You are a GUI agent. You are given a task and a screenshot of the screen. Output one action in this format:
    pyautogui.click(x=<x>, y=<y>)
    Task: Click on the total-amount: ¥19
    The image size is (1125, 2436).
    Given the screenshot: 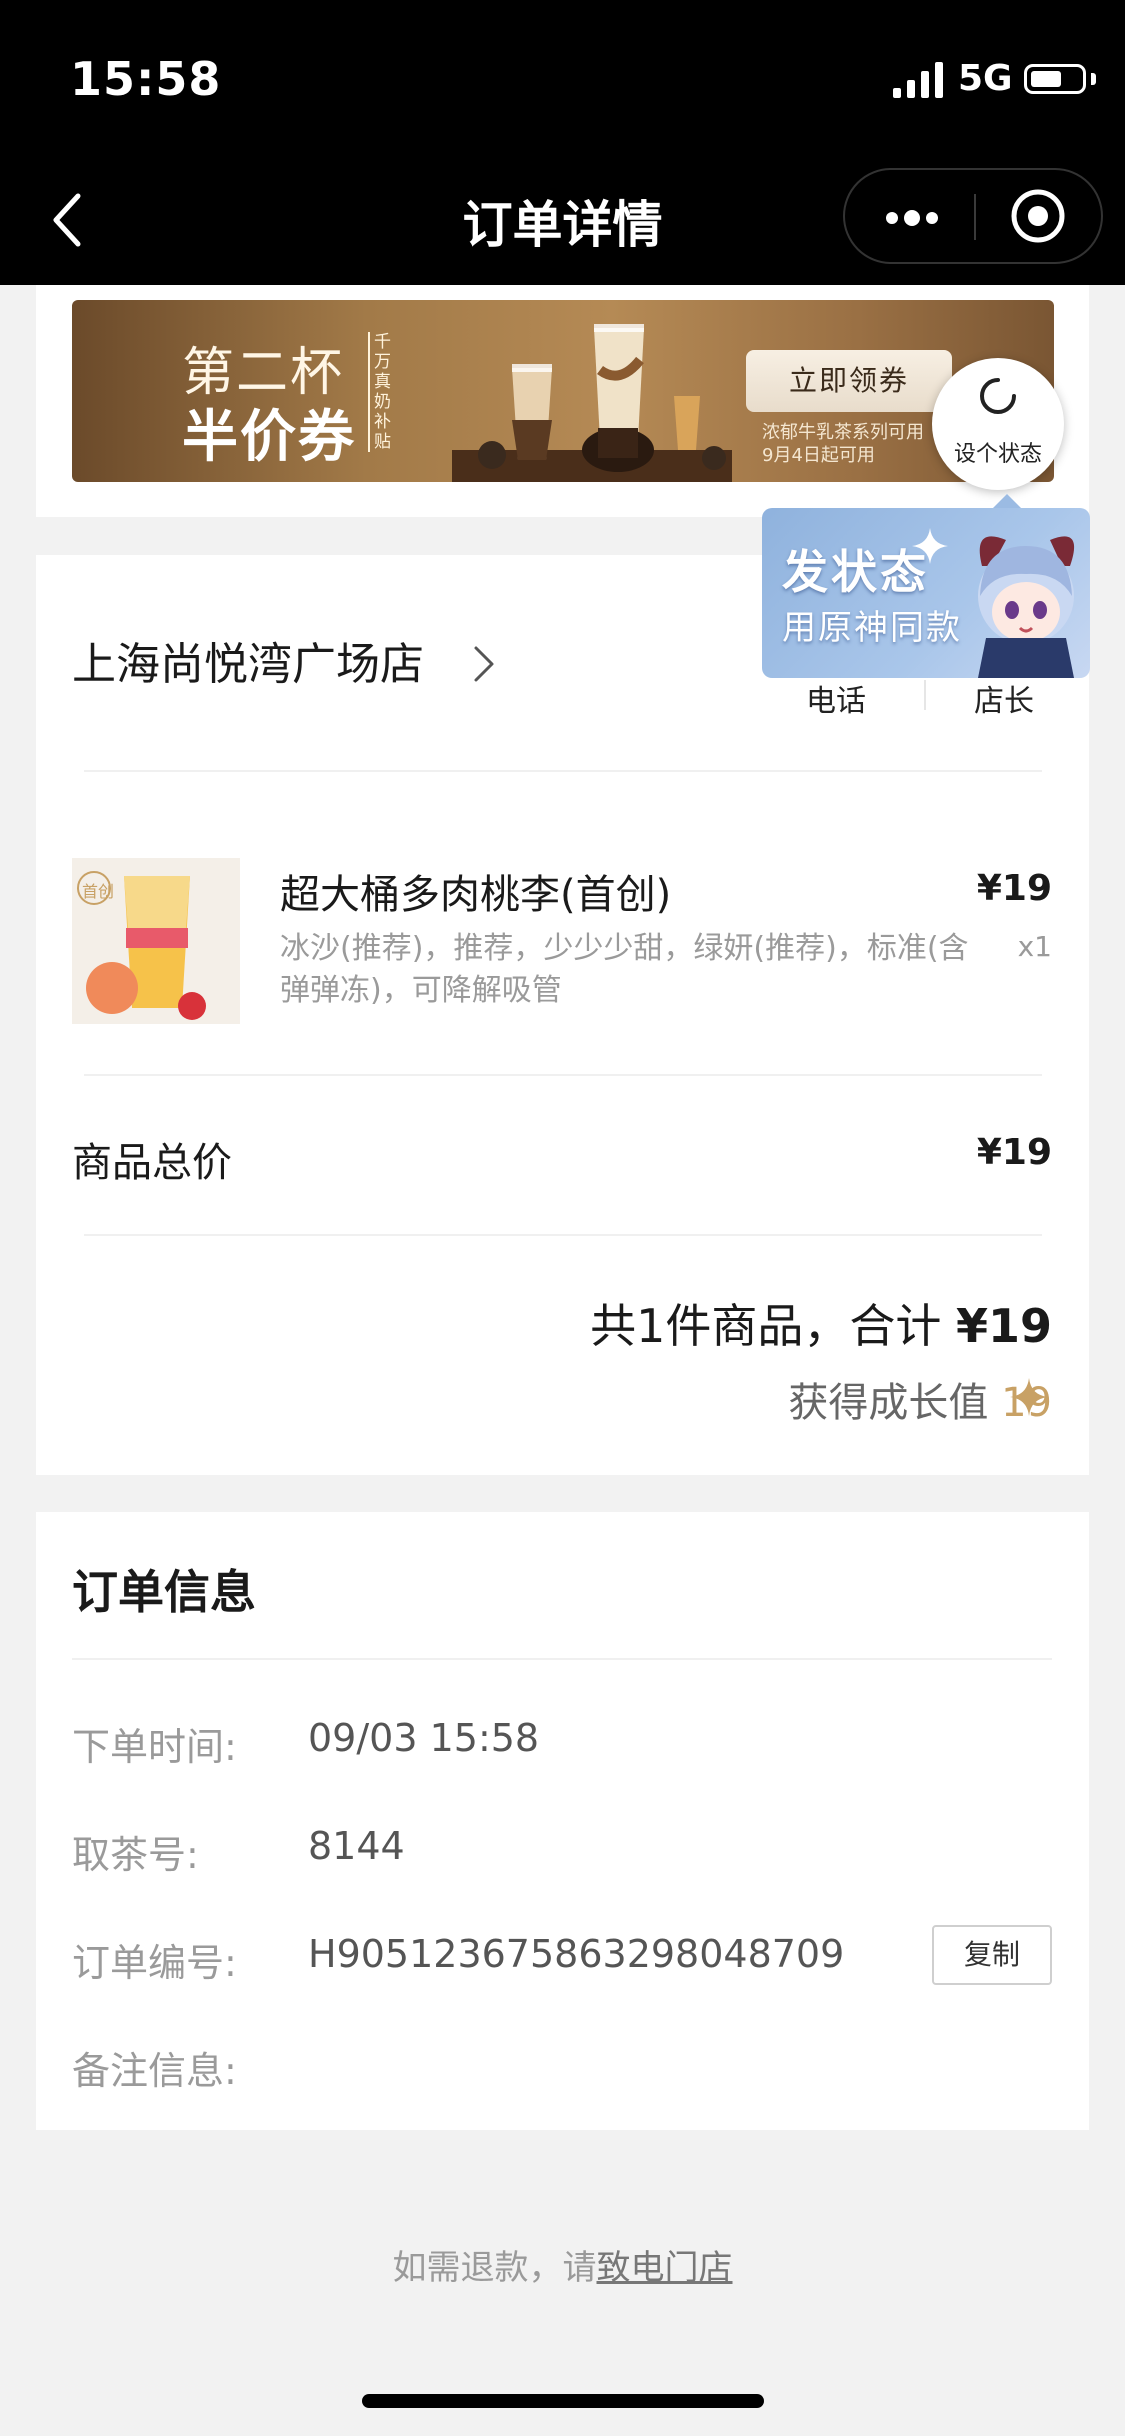 What is the action you would take?
    pyautogui.click(x=1003, y=1326)
    